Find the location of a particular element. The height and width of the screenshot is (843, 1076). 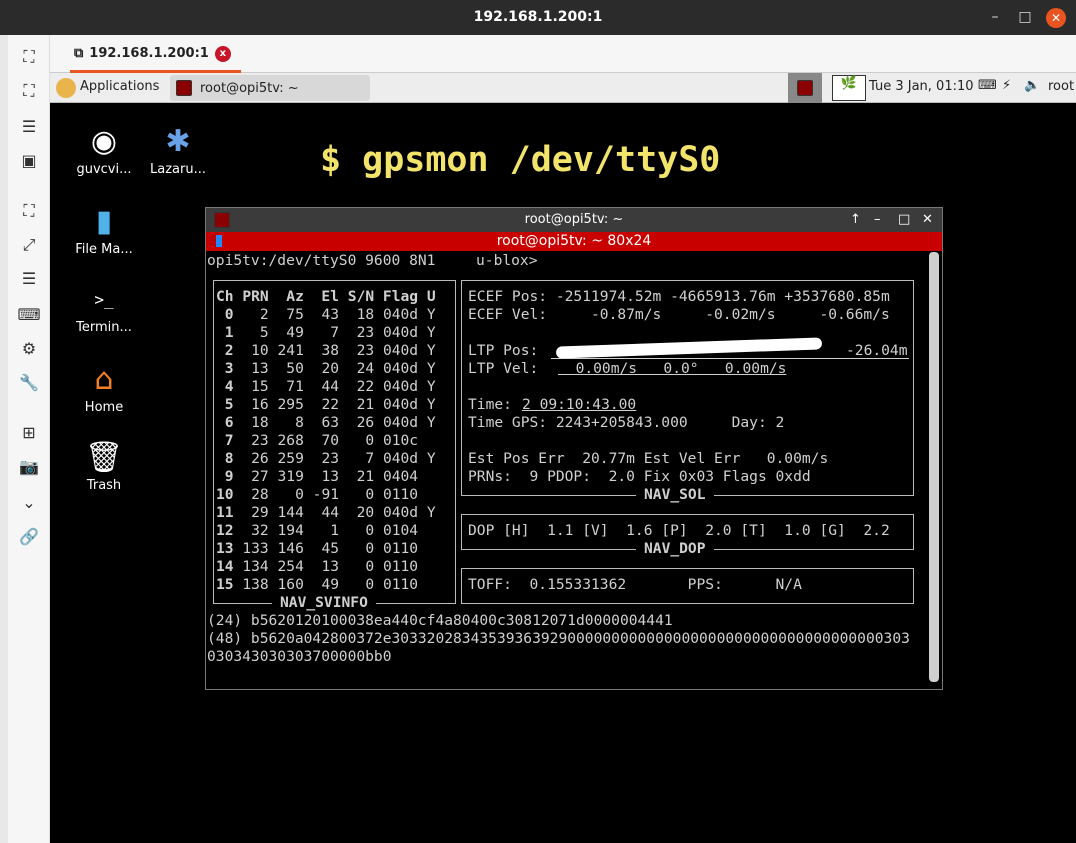

svinfo-row-text: 1 5 49 7 23 040d Y is located at coordinates (326, 332).